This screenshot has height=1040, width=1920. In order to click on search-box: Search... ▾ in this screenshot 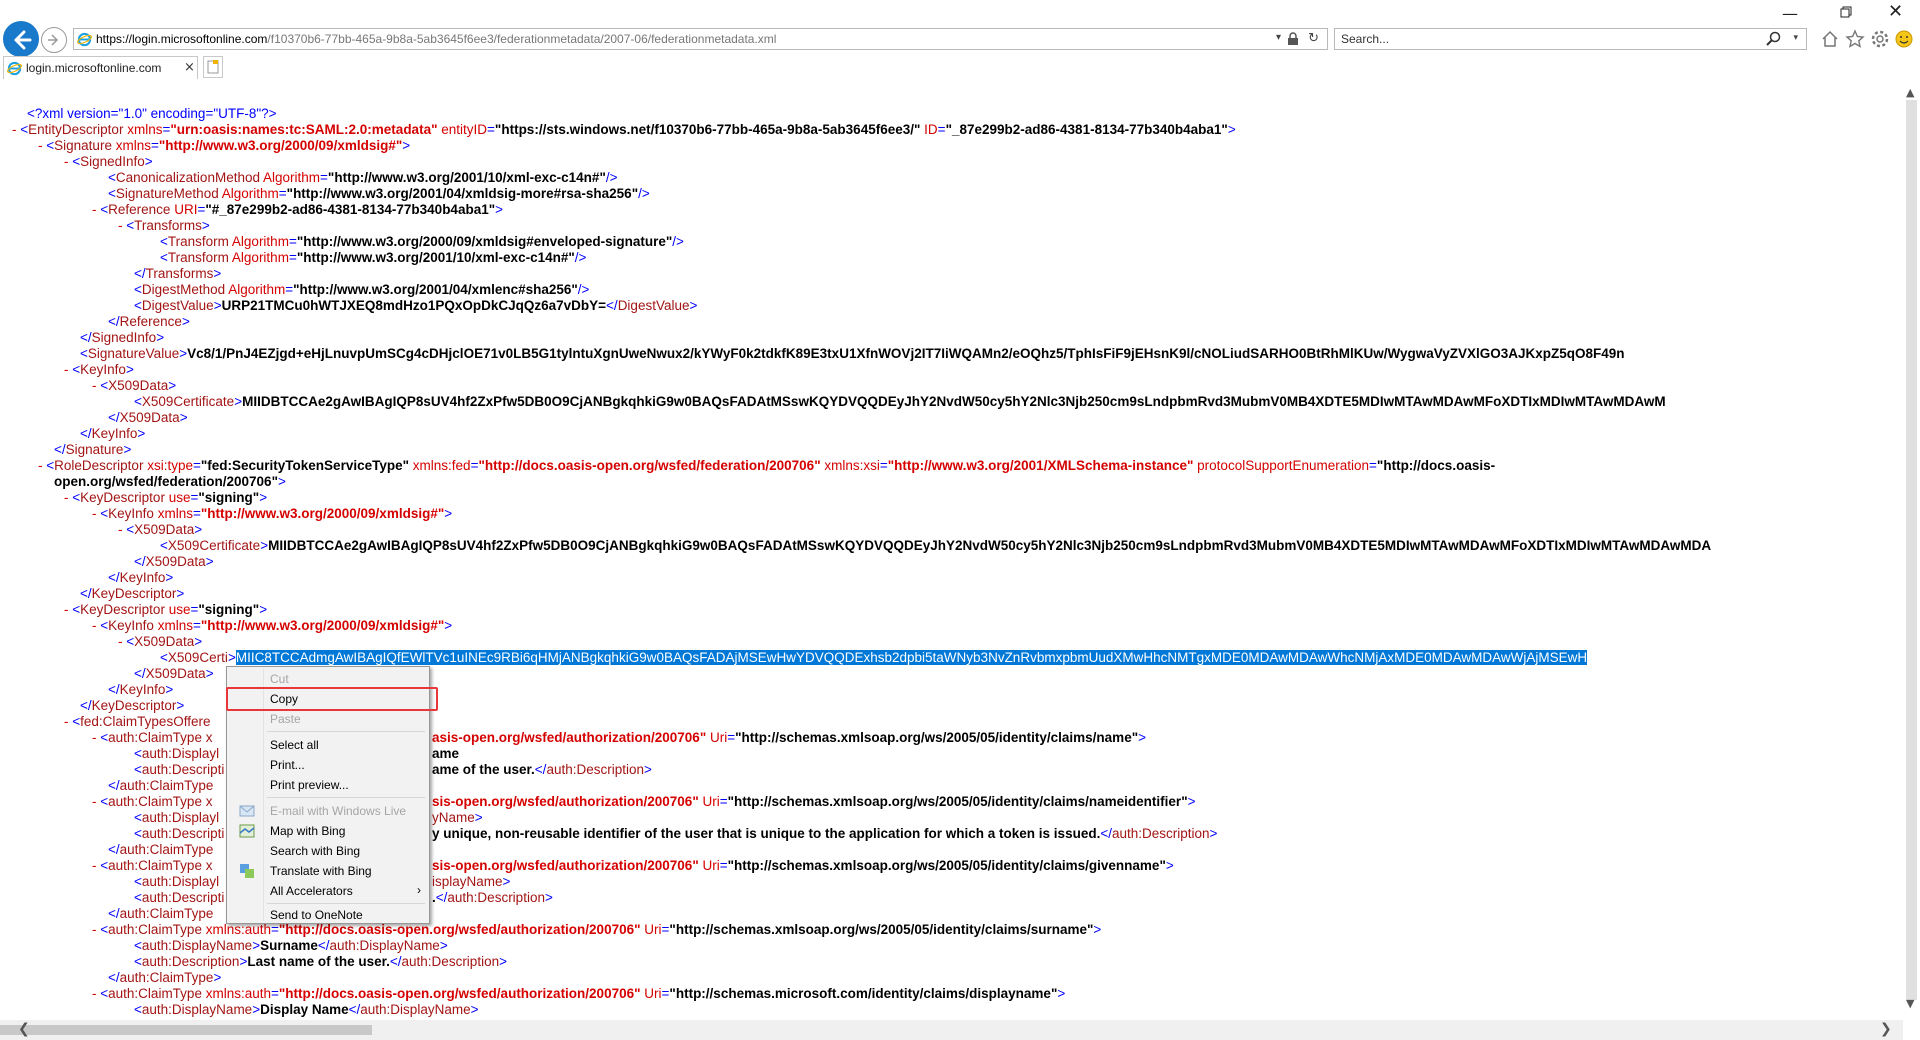, I will do `click(1570, 39)`.